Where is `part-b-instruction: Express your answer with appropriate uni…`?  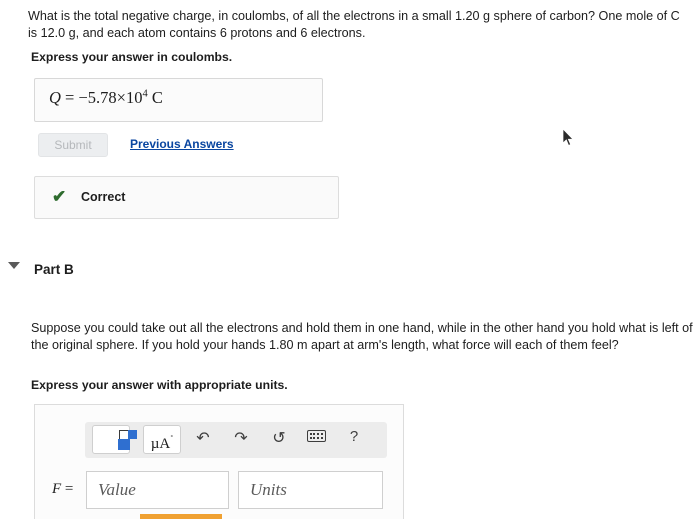
part-b-instruction: Express your answer with appropriate uni… is located at coordinates (159, 385).